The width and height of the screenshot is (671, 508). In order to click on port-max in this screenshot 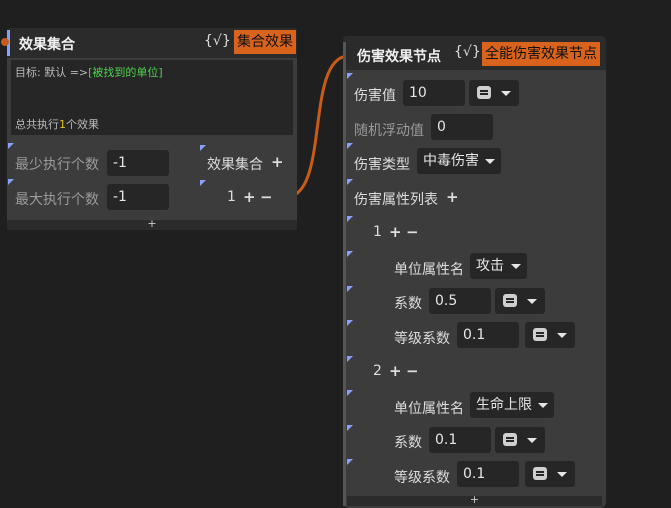, I will do `click(11, 182)`.